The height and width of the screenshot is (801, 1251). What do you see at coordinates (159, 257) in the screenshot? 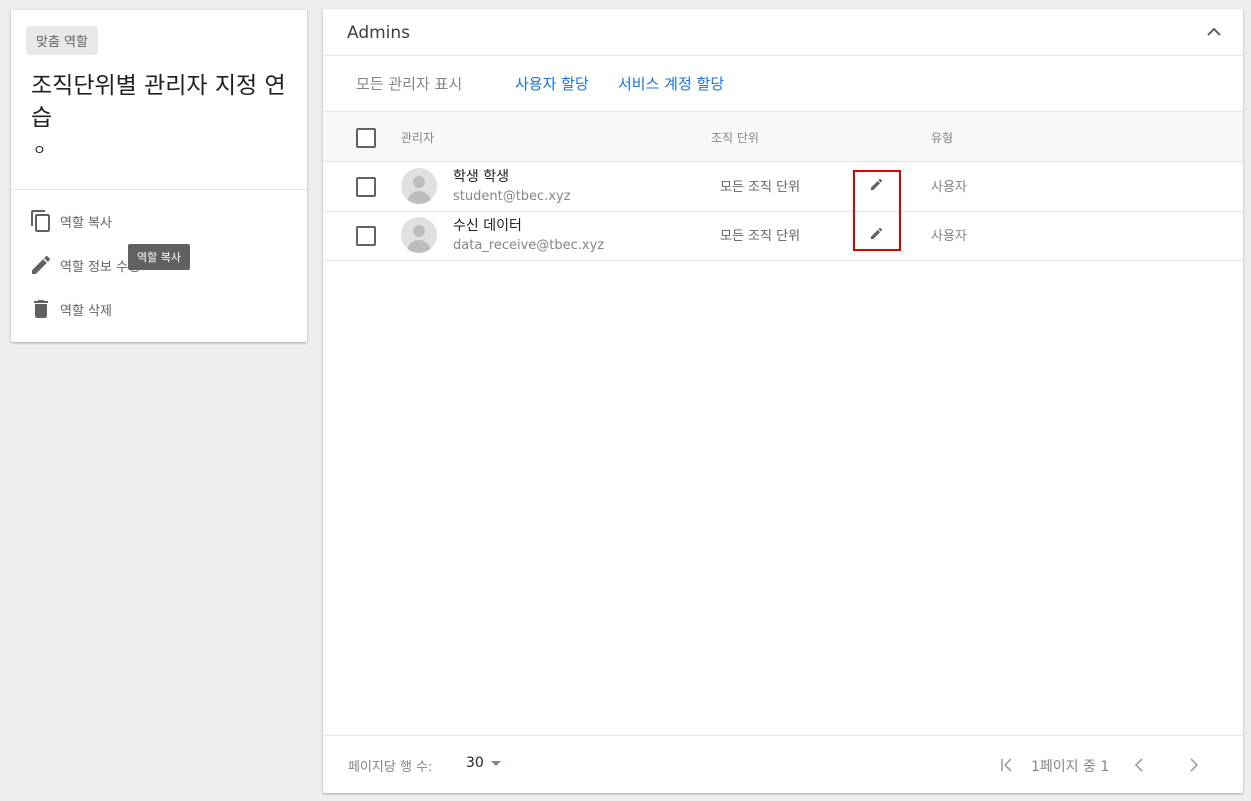
I see `tooltip: 역할 복사` at bounding box center [159, 257].